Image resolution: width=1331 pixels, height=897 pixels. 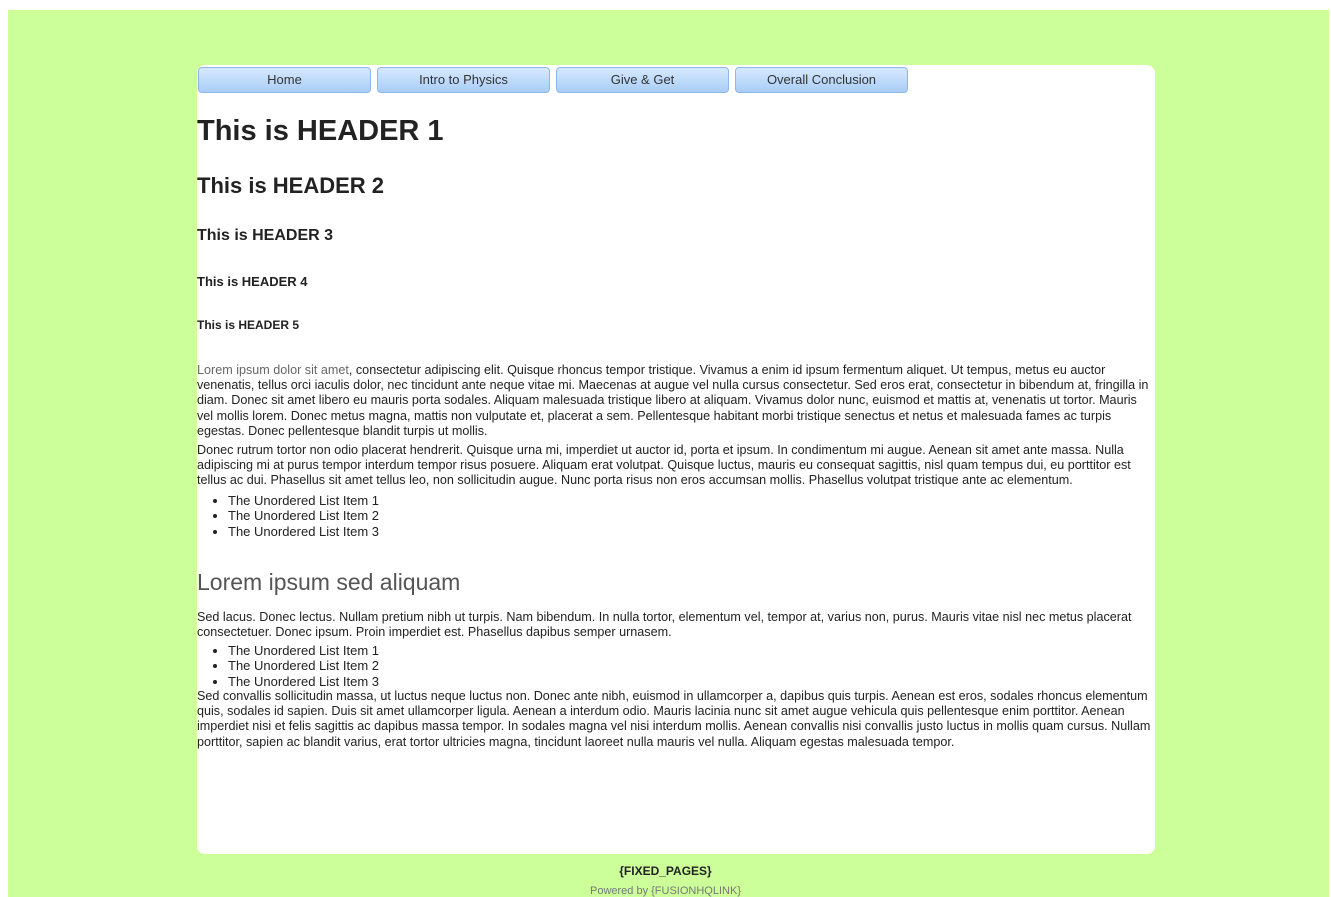 What do you see at coordinates (329, 582) in the screenshot?
I see `section-subheading: Lorem ipsum sed aliquam` at bounding box center [329, 582].